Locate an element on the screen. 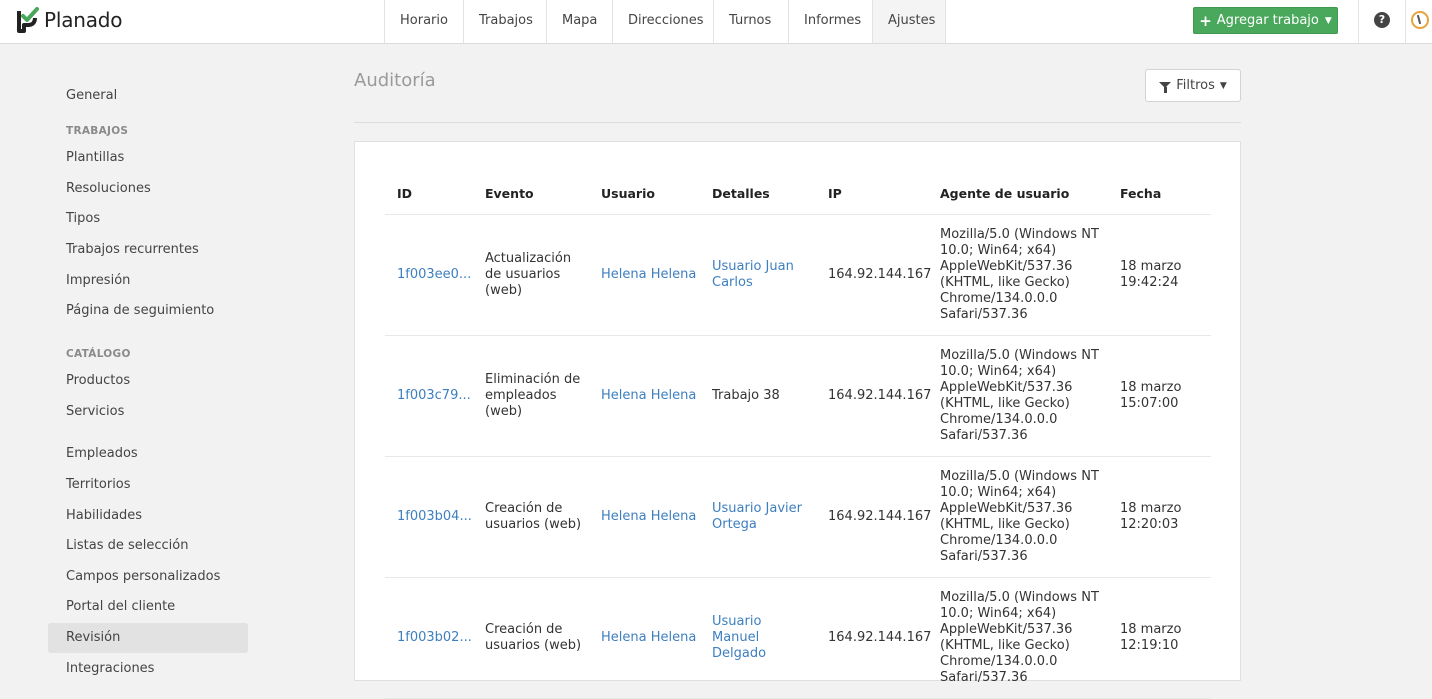  date-cell-line: 18 marzo is located at coordinates (1151, 508).